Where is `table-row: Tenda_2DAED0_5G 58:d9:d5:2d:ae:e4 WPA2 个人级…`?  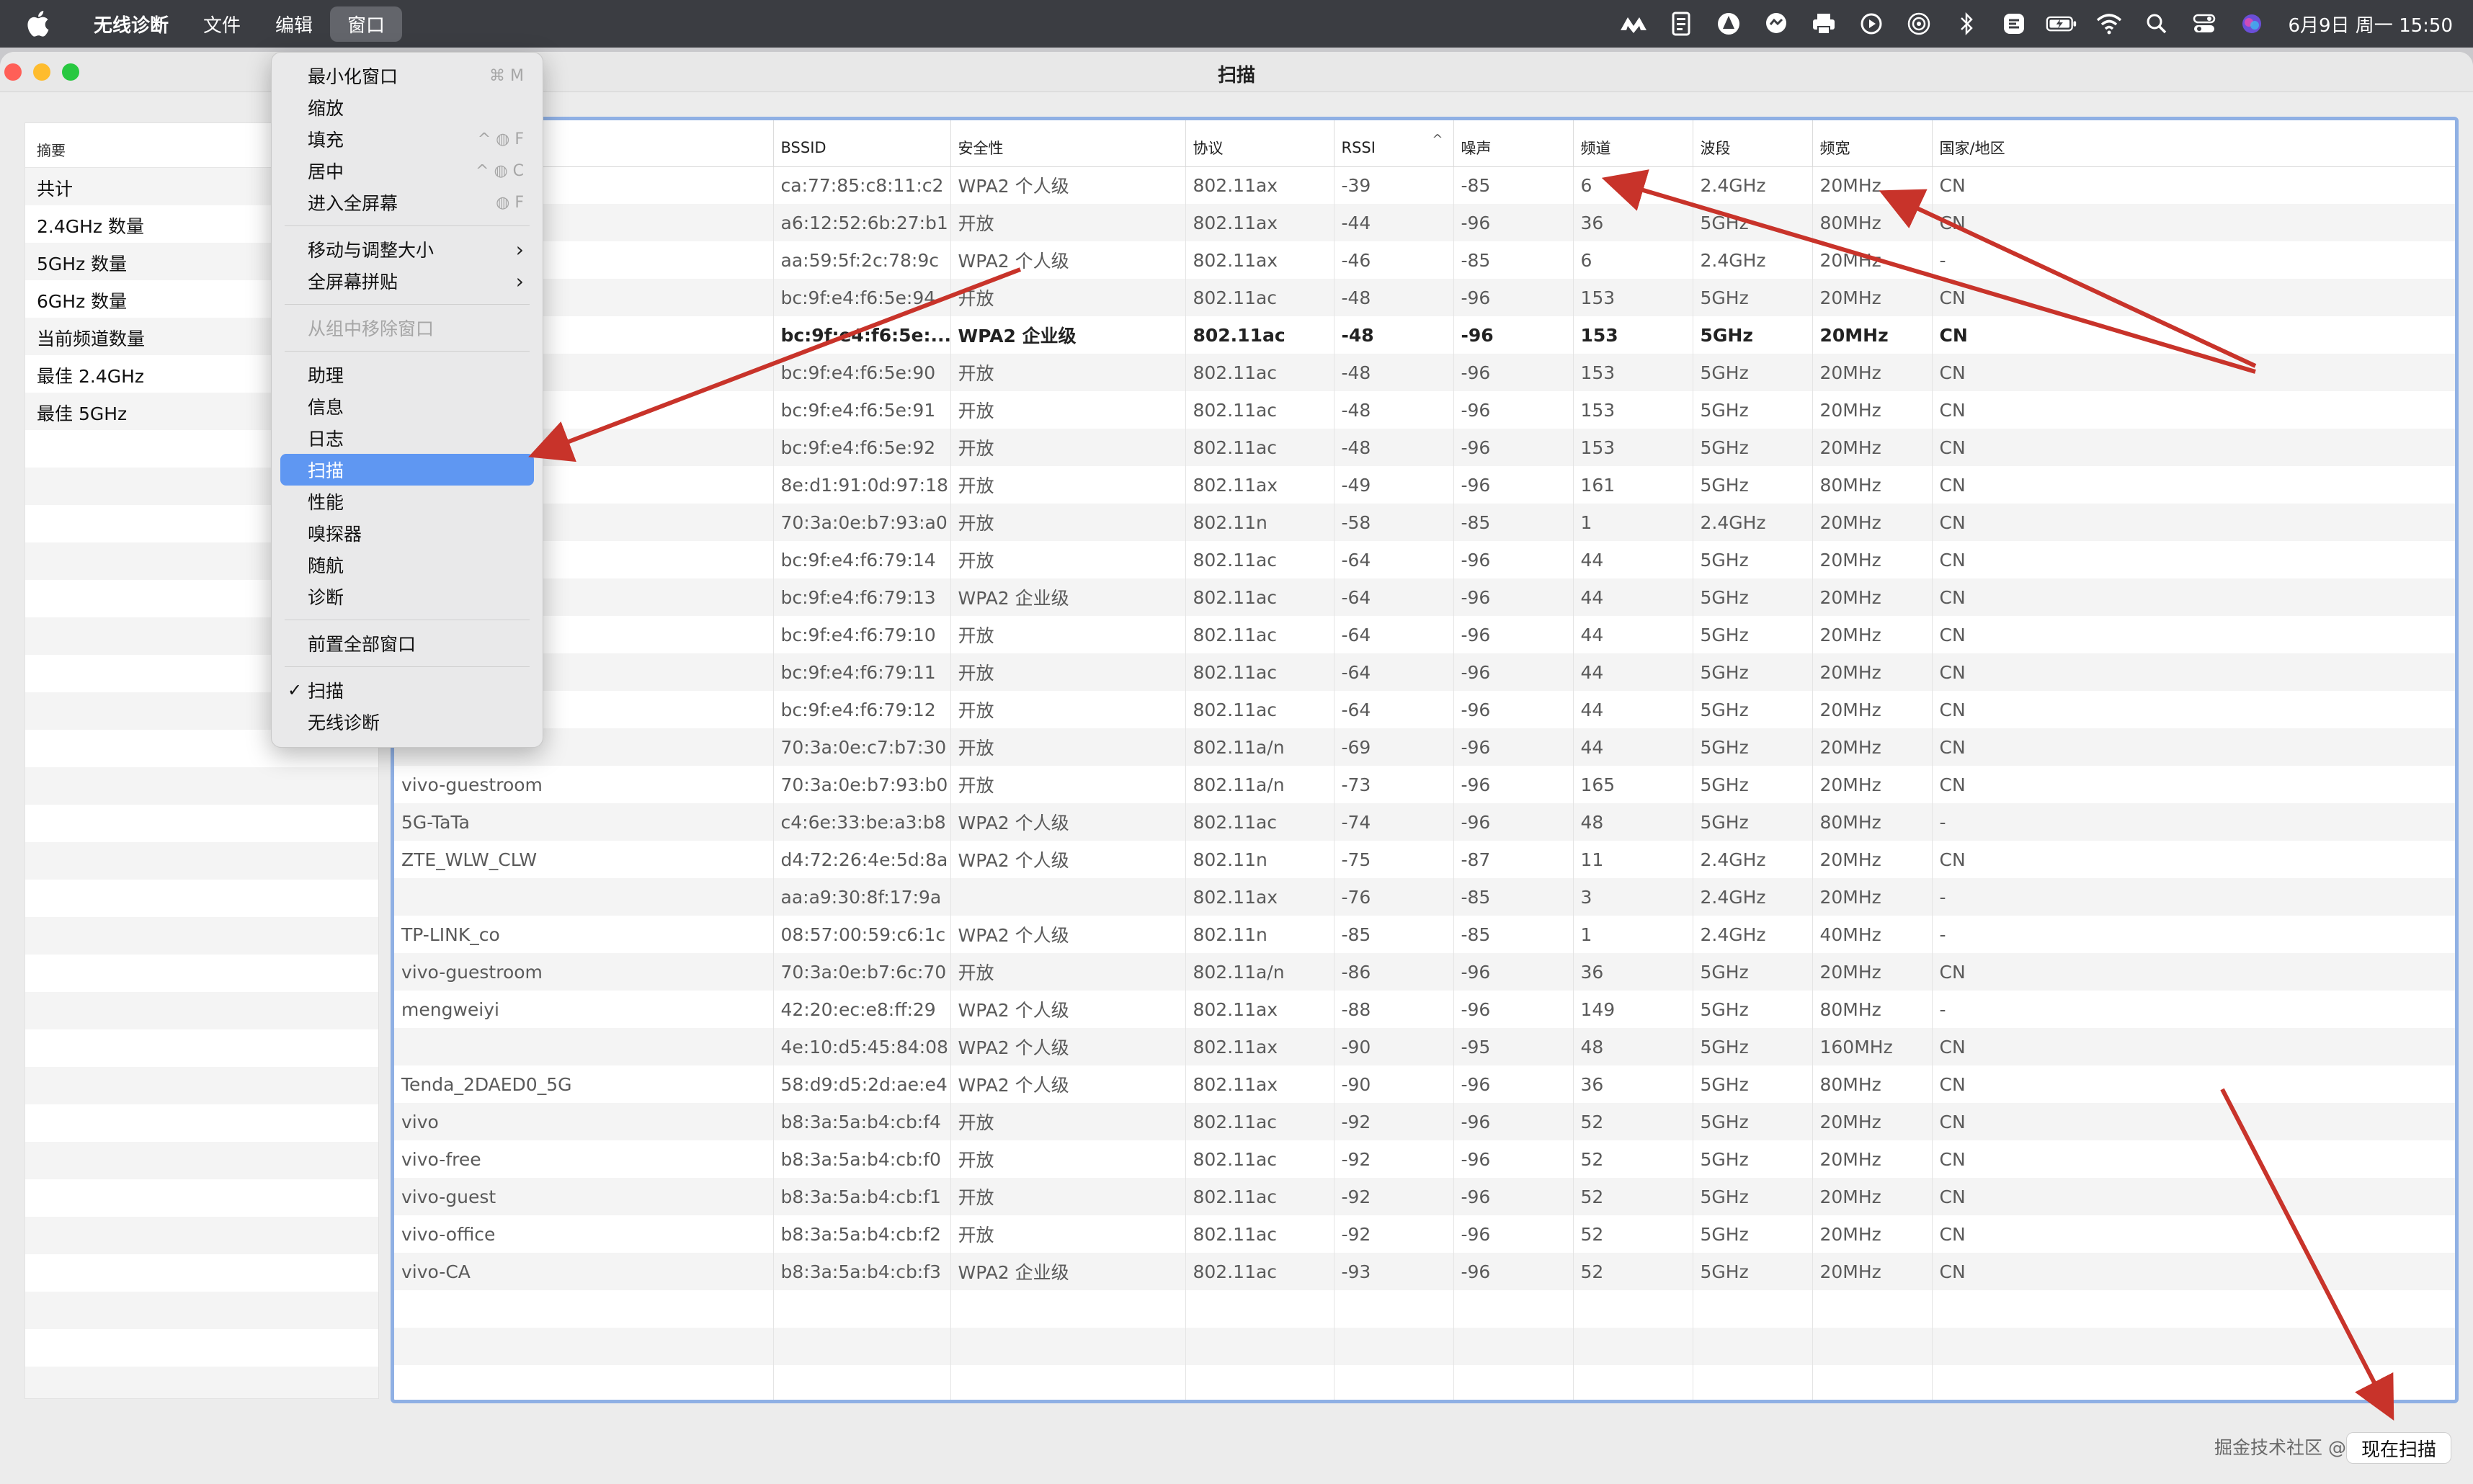 table-row: Tenda_2DAED0_5G 58:d9:d5:2d:ae:e4 WPA2 个人级… is located at coordinates (1424, 1084).